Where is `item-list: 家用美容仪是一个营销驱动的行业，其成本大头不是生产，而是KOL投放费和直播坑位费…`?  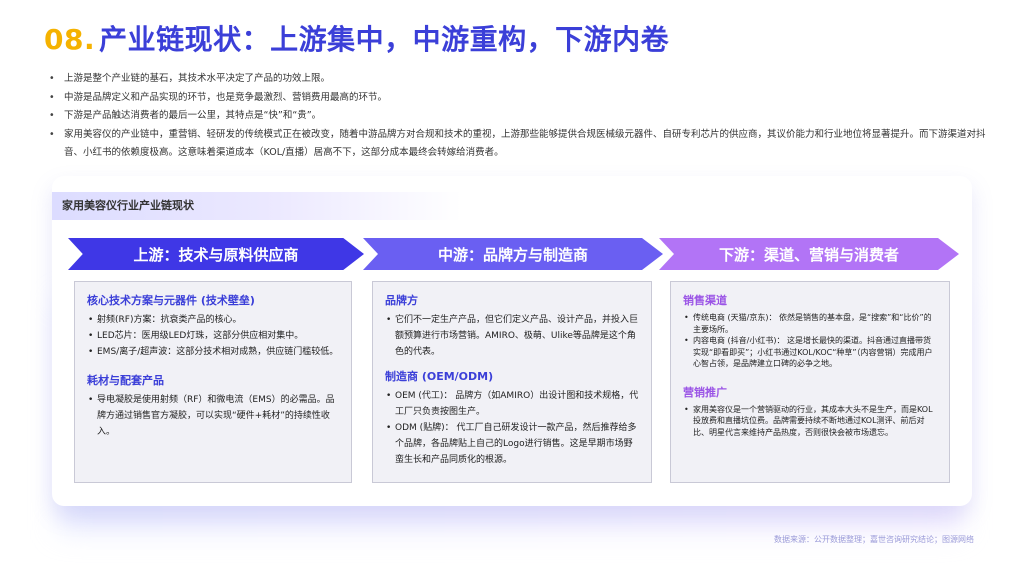
item-list: 家用美容仪是一个营销驱动的行业，其成本大头不是生产，而是KOL投放费和直播坑位费… is located at coordinates (810, 421).